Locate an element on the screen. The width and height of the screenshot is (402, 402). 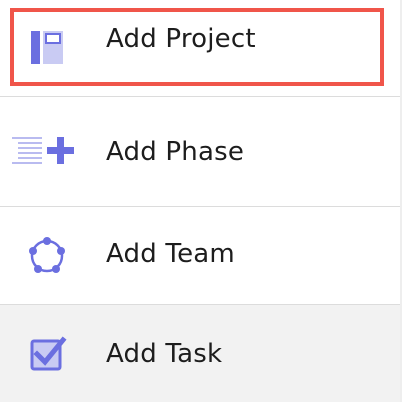
phase-list-plus-icon is located at coordinates (47, 152).